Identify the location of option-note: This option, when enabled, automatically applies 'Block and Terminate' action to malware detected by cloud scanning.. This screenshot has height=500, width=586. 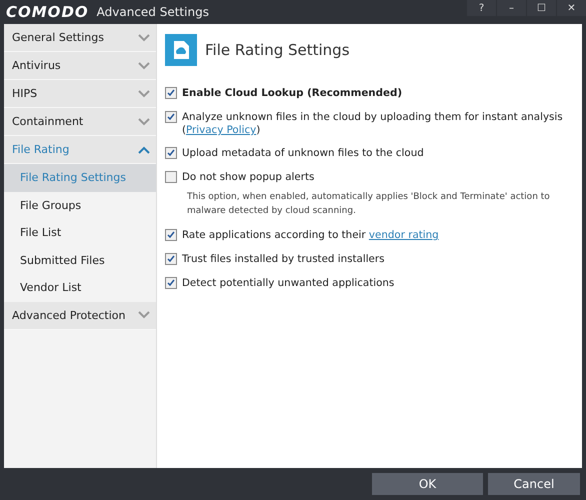
(369, 204).